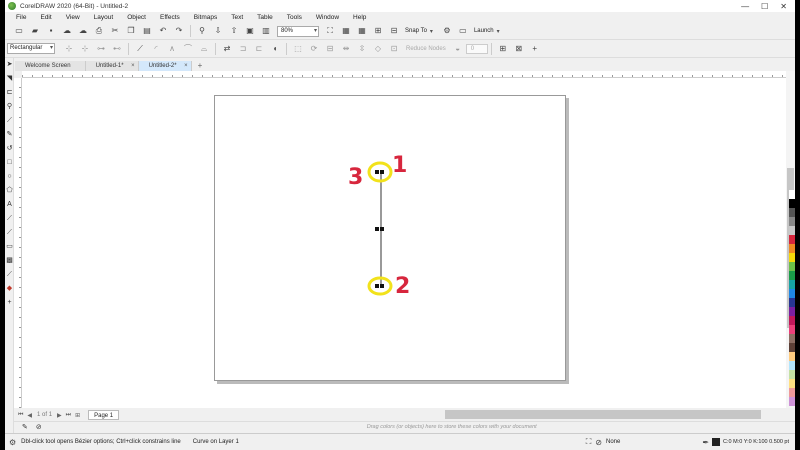 The image size is (800, 450). I want to click on start-node-handle, so click(377, 172).